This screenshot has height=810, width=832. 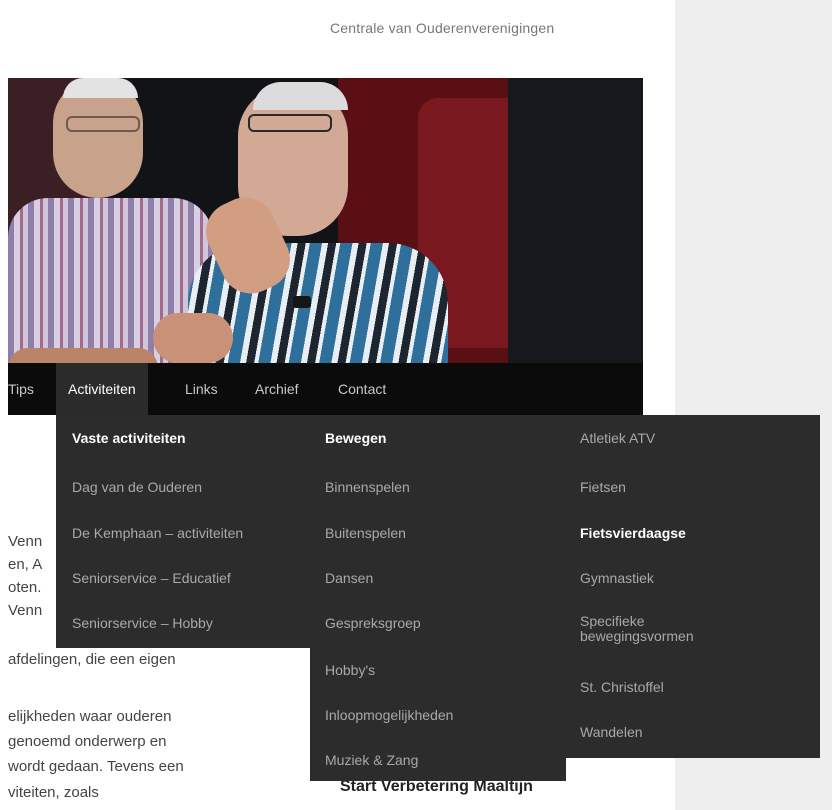 What do you see at coordinates (100, 88) in the screenshot?
I see `photo-person-left-hair` at bounding box center [100, 88].